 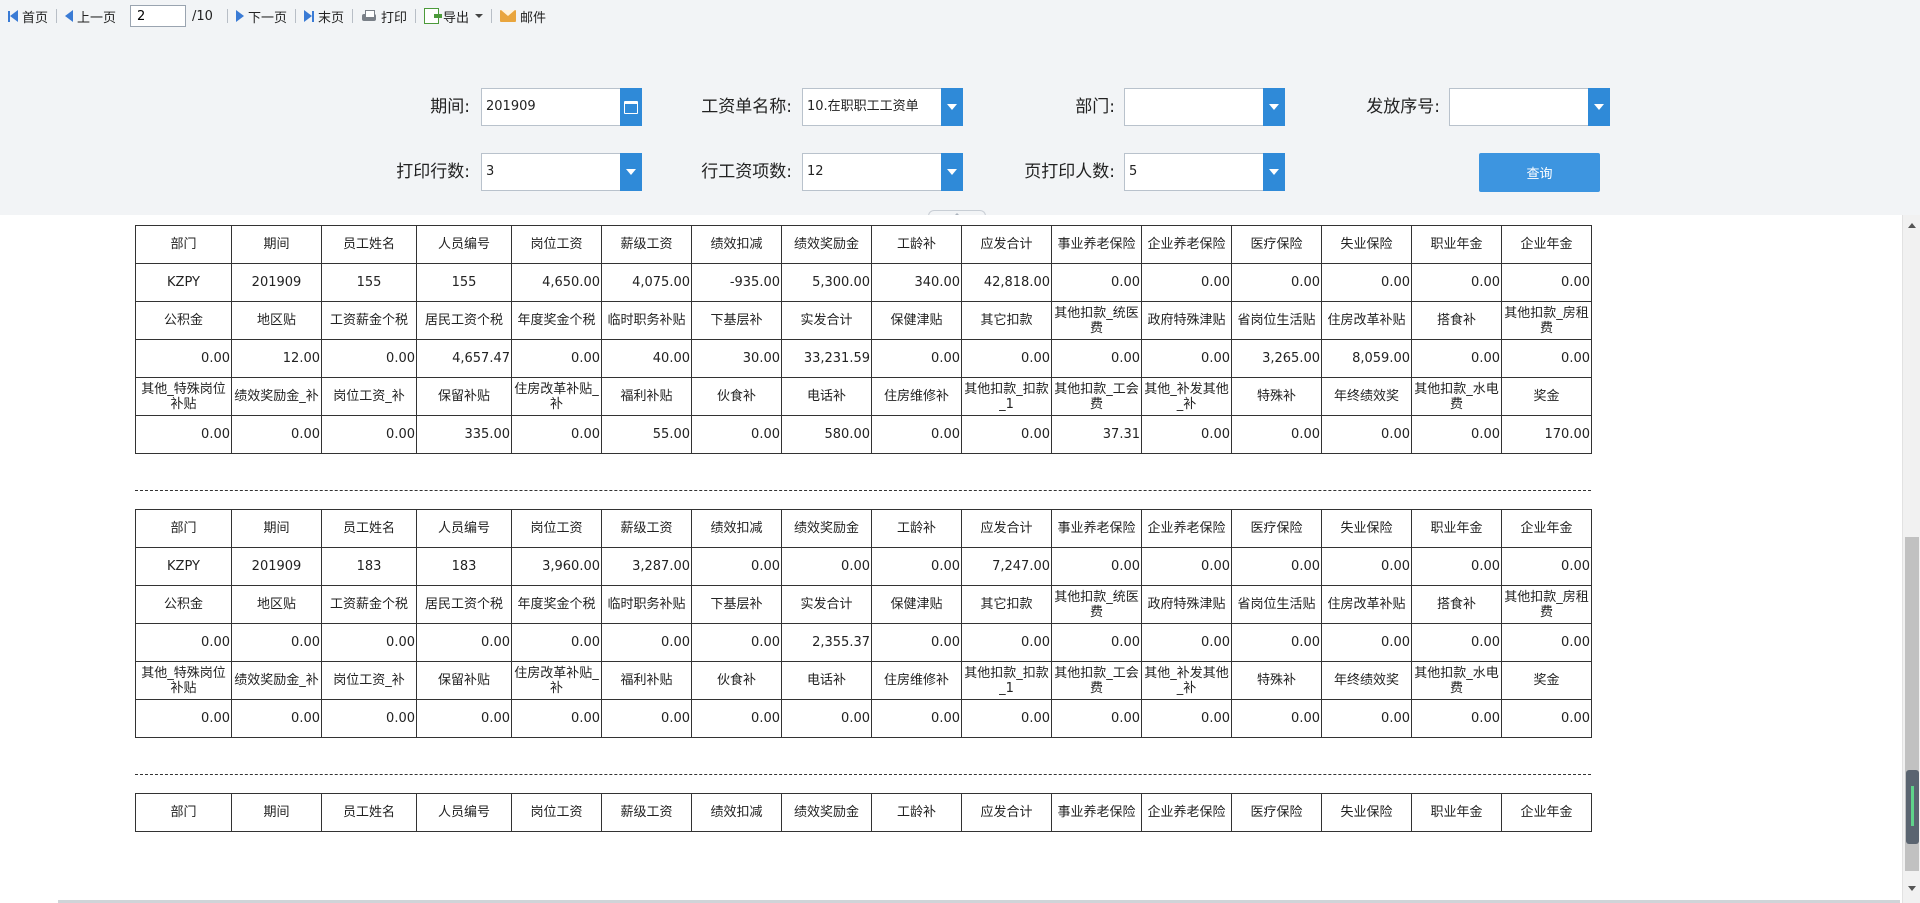 What do you see at coordinates (1366, 244) in the screenshot?
I see `column-header: 失业保险` at bounding box center [1366, 244].